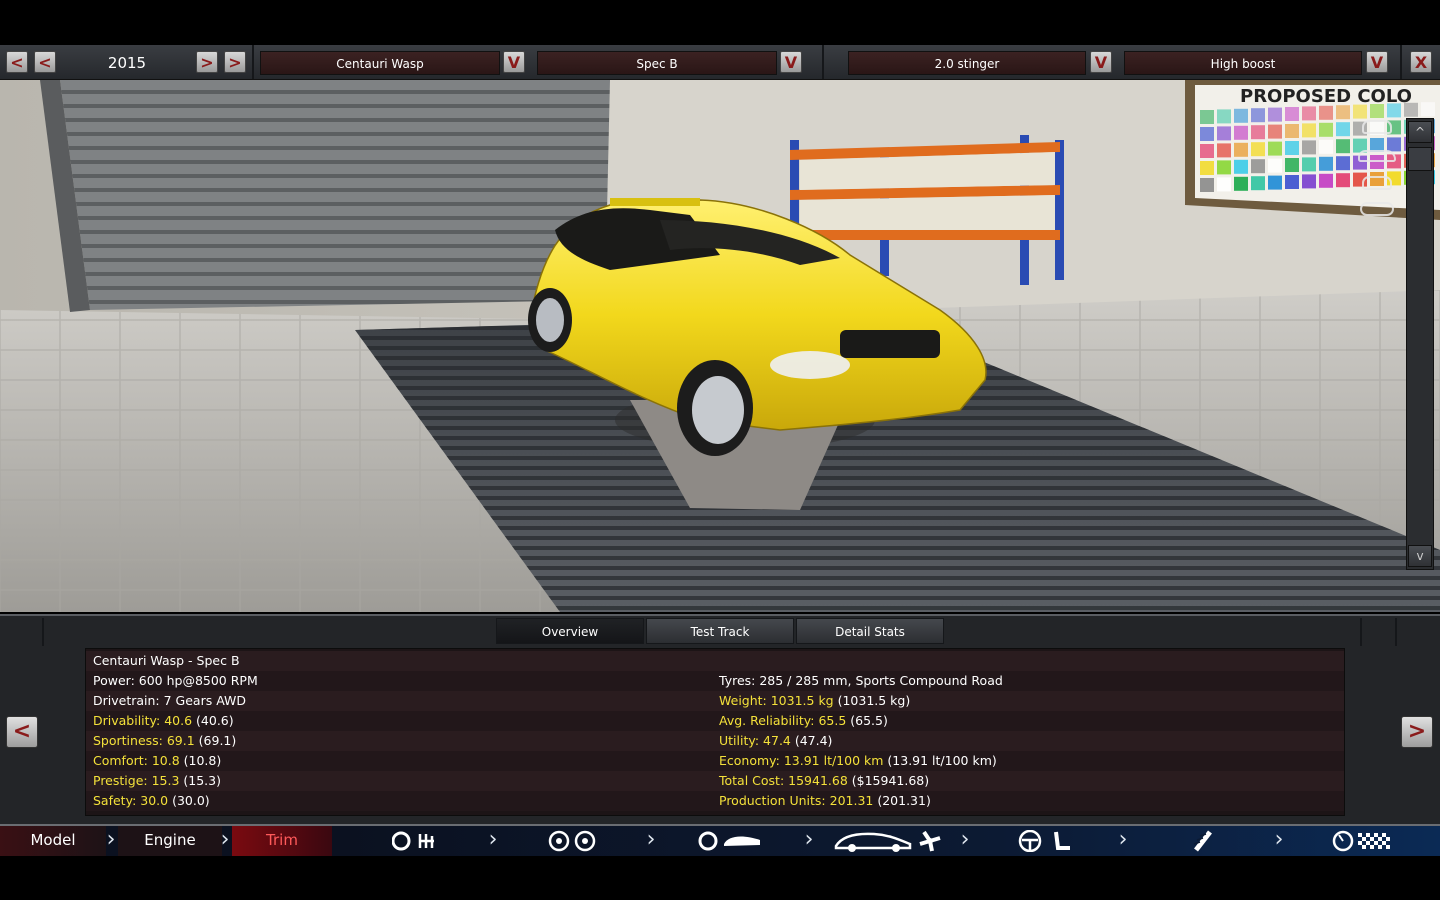  What do you see at coordinates (335, 195) in the screenshot?
I see `roller-door` at bounding box center [335, 195].